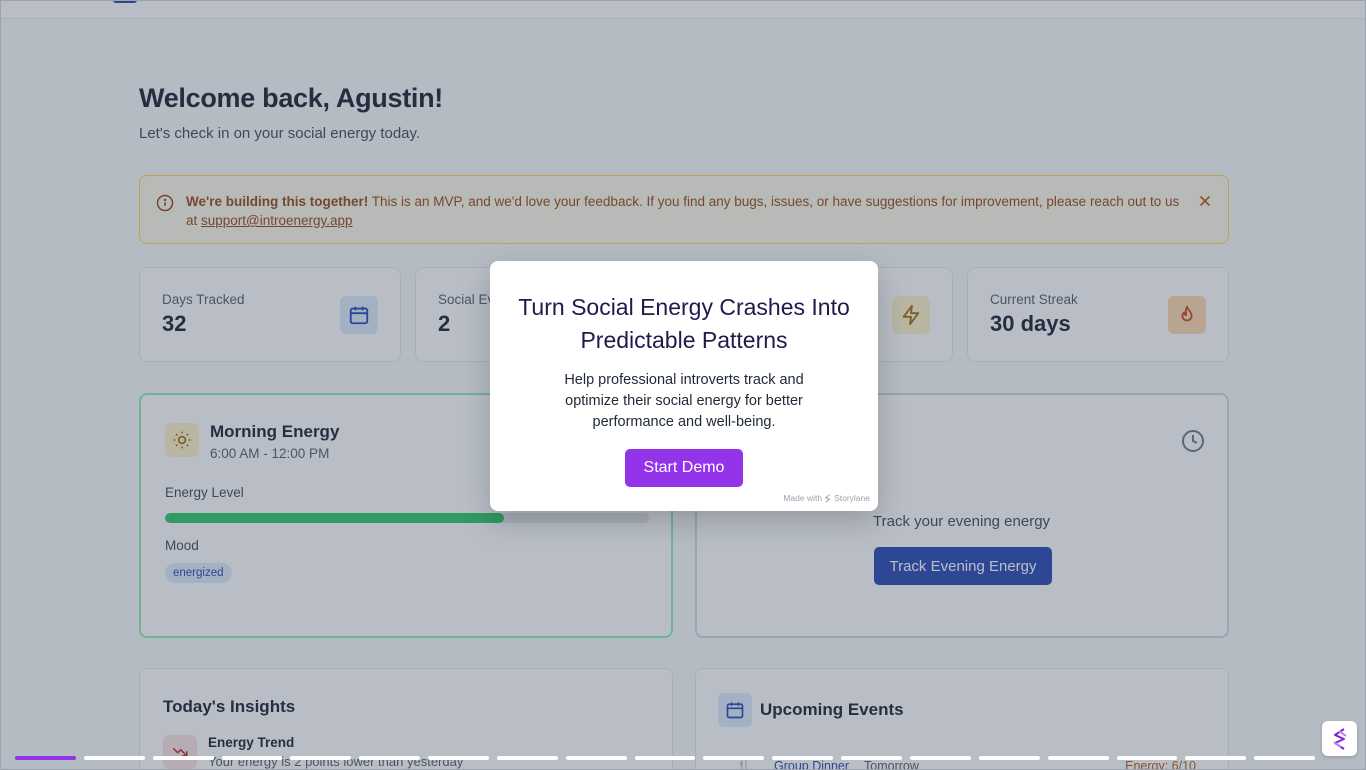  What do you see at coordinates (1339, 738) in the screenshot?
I see `storylane-badge-icon` at bounding box center [1339, 738].